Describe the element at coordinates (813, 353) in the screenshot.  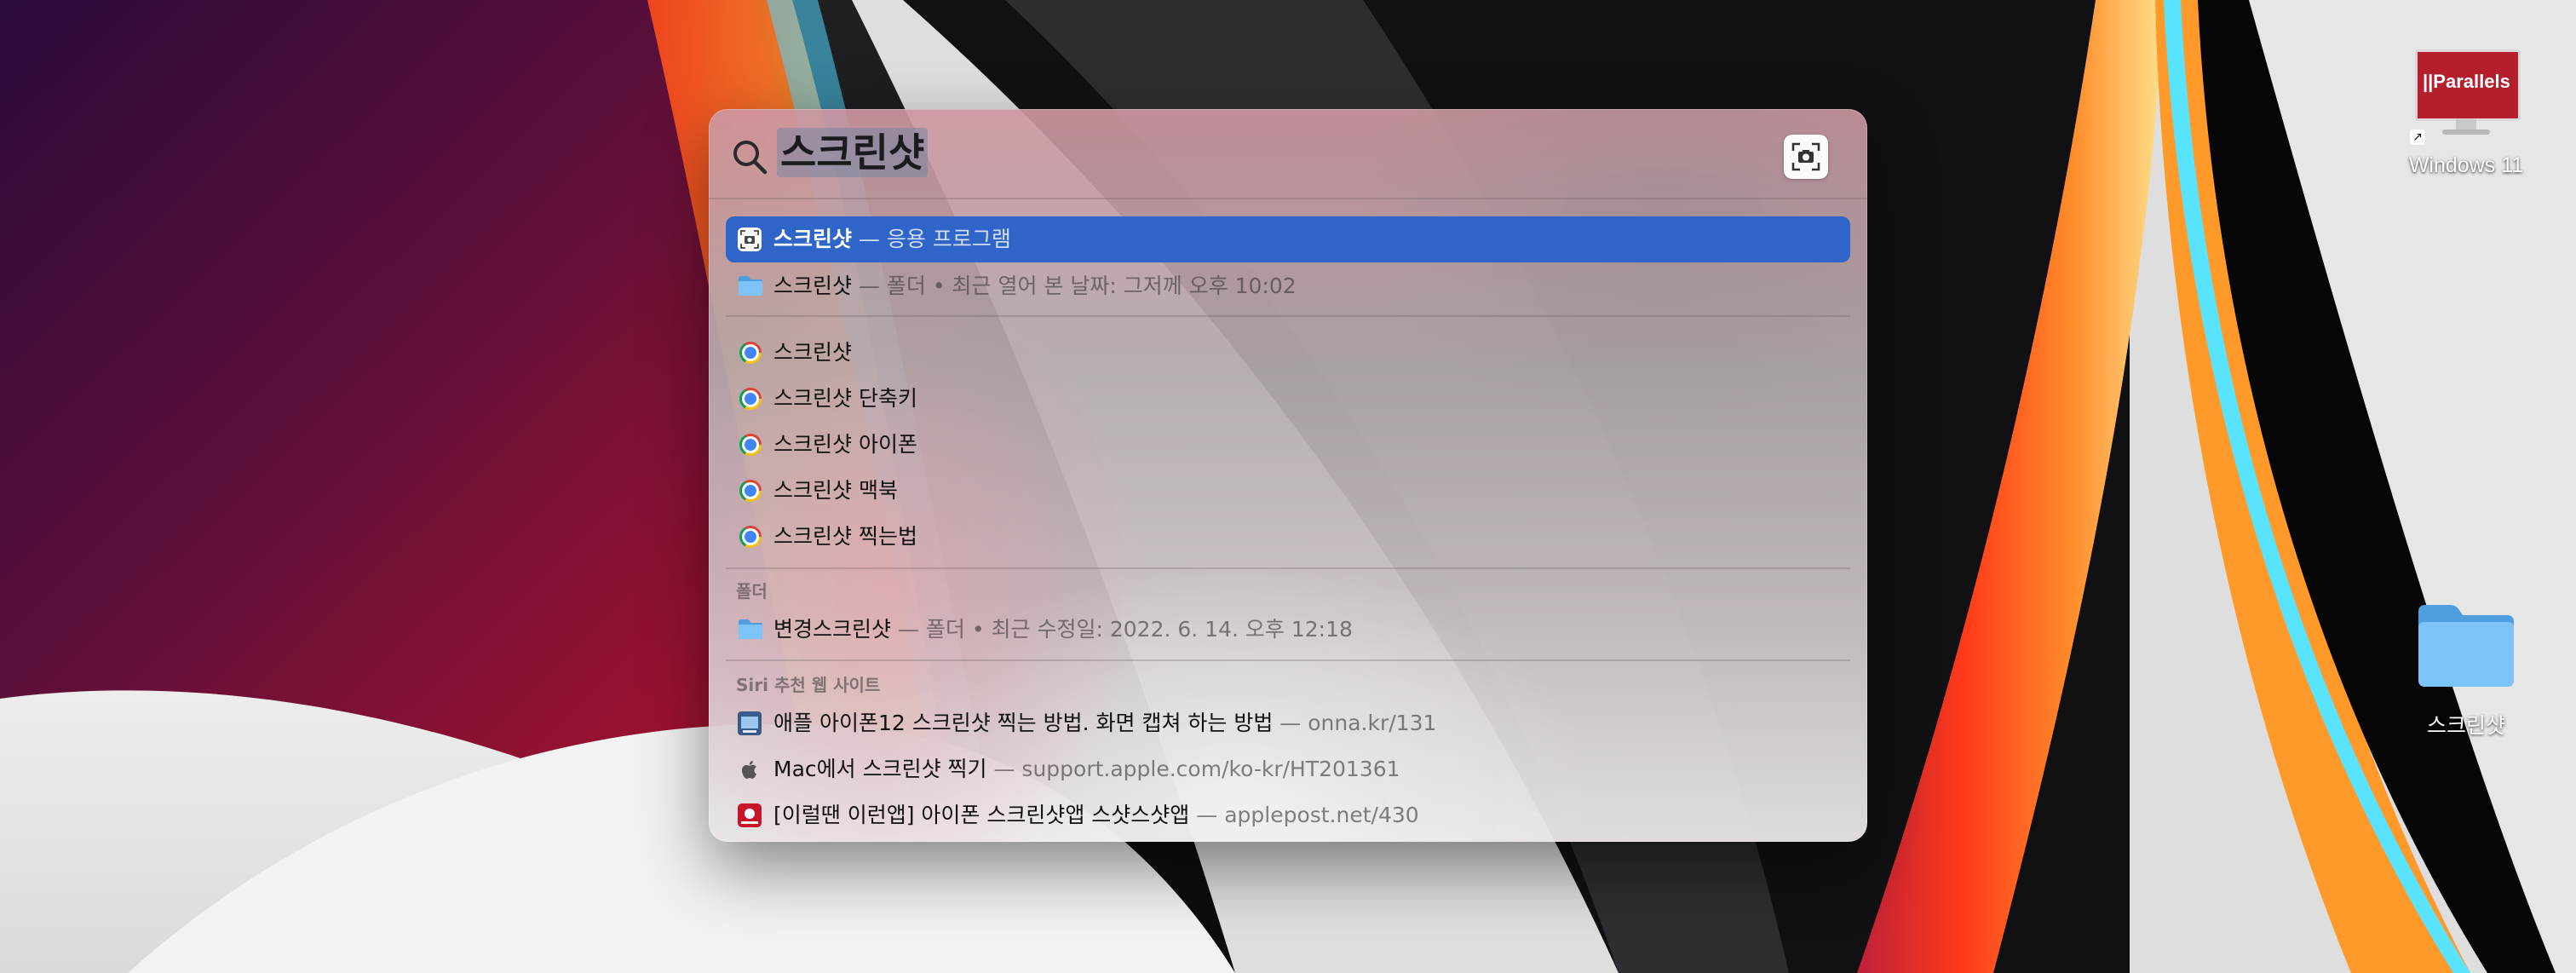
I see `suggestion-title: 스크린샷` at that location.